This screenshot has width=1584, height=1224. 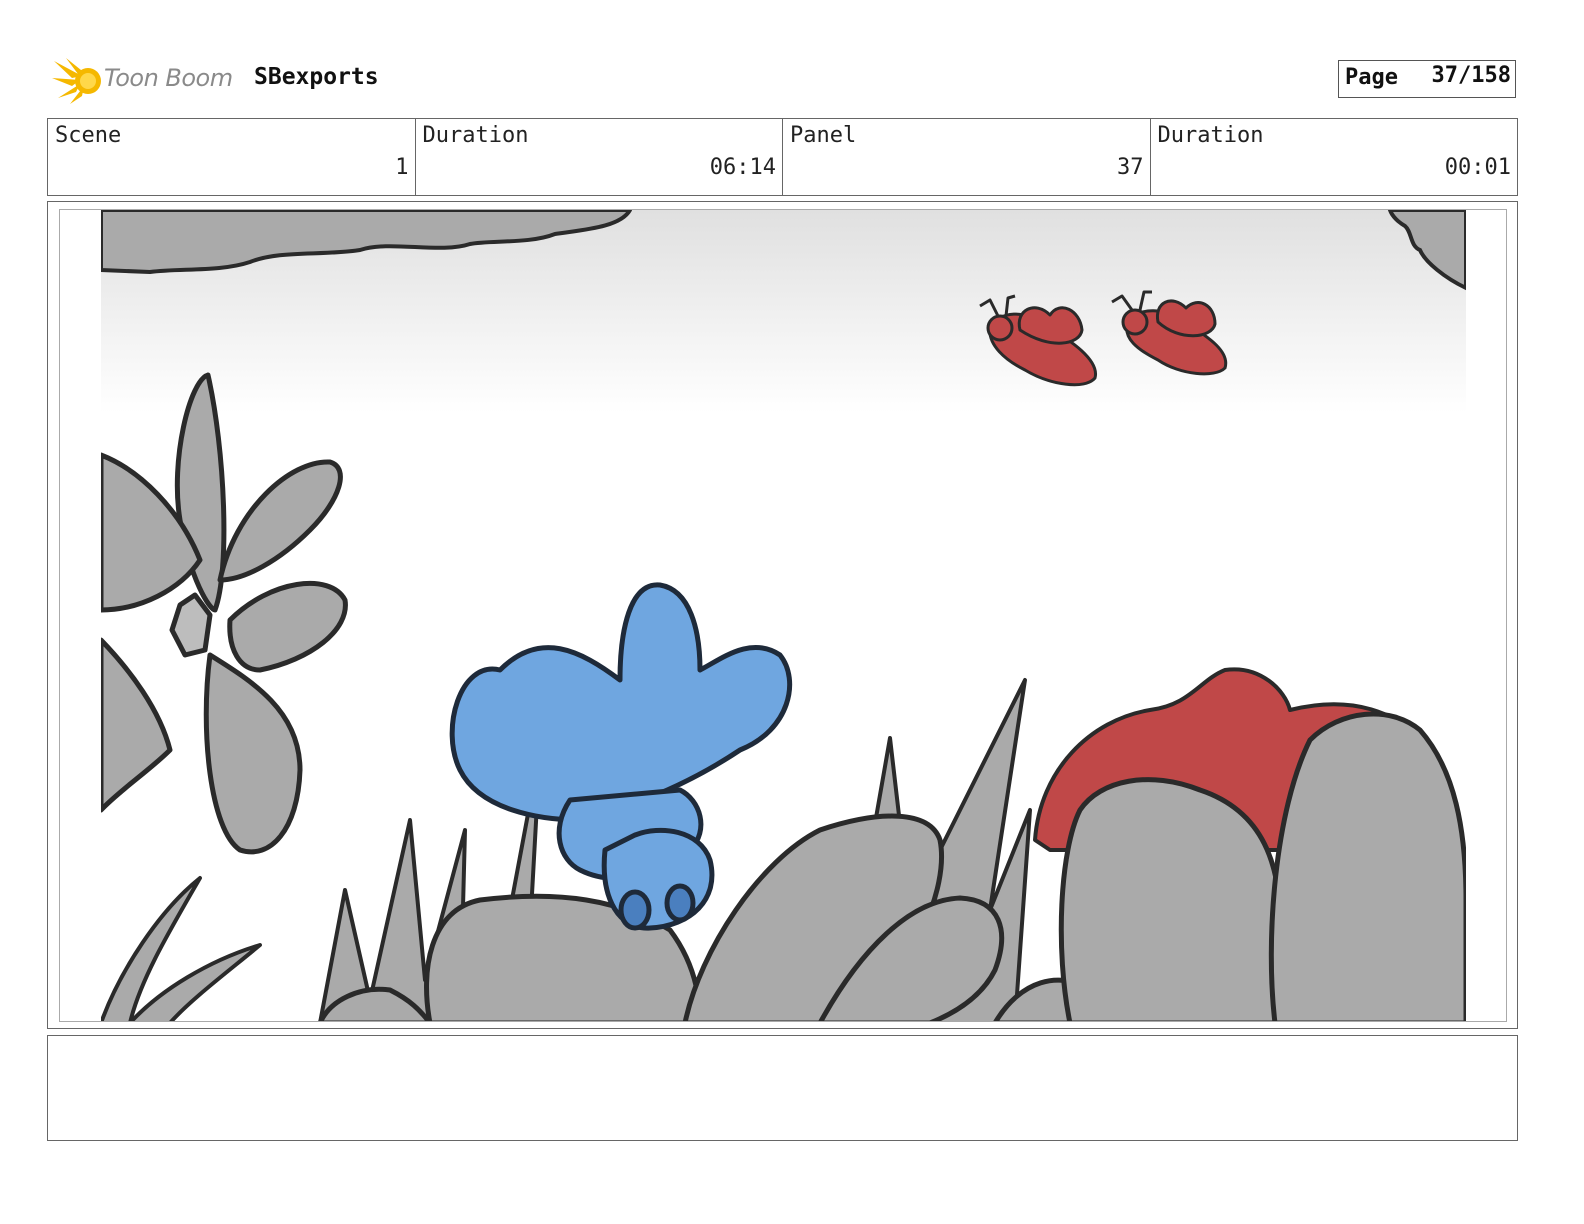 I want to click on scene-value: 1, so click(x=402, y=167).